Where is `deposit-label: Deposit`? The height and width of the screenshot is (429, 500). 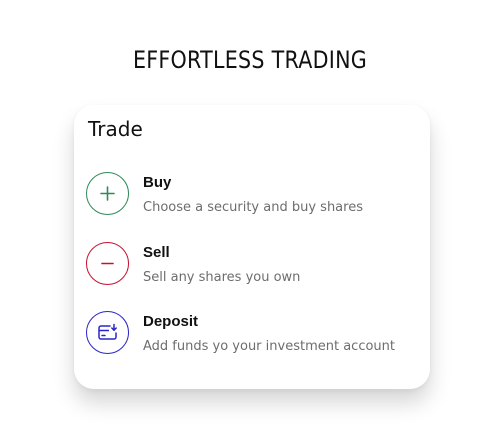
deposit-label: Deposit is located at coordinates (171, 321).